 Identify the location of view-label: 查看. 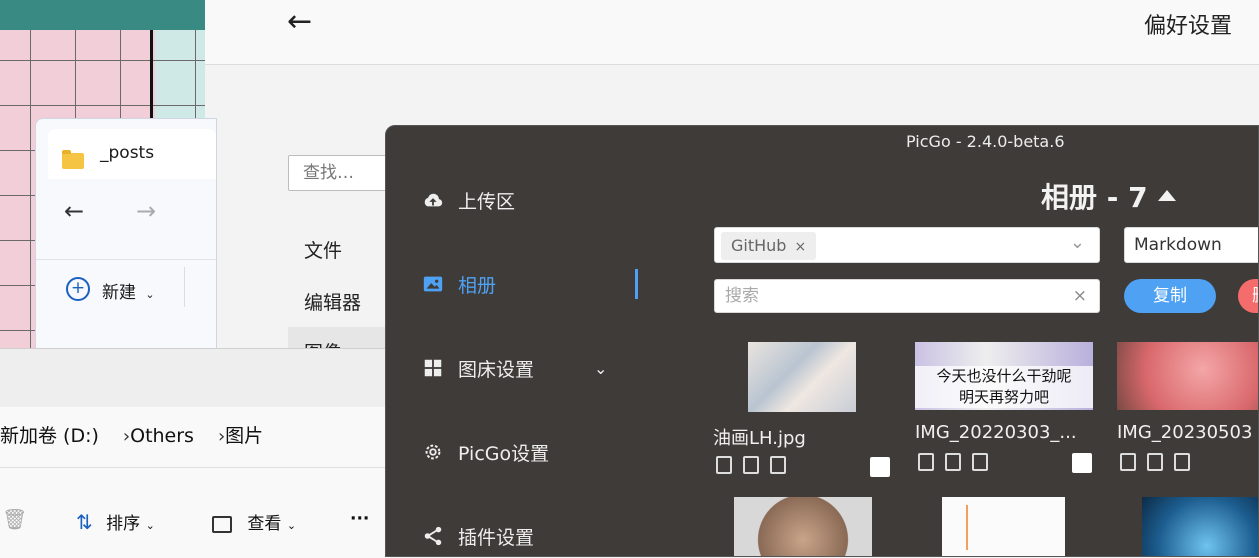
(264, 524).